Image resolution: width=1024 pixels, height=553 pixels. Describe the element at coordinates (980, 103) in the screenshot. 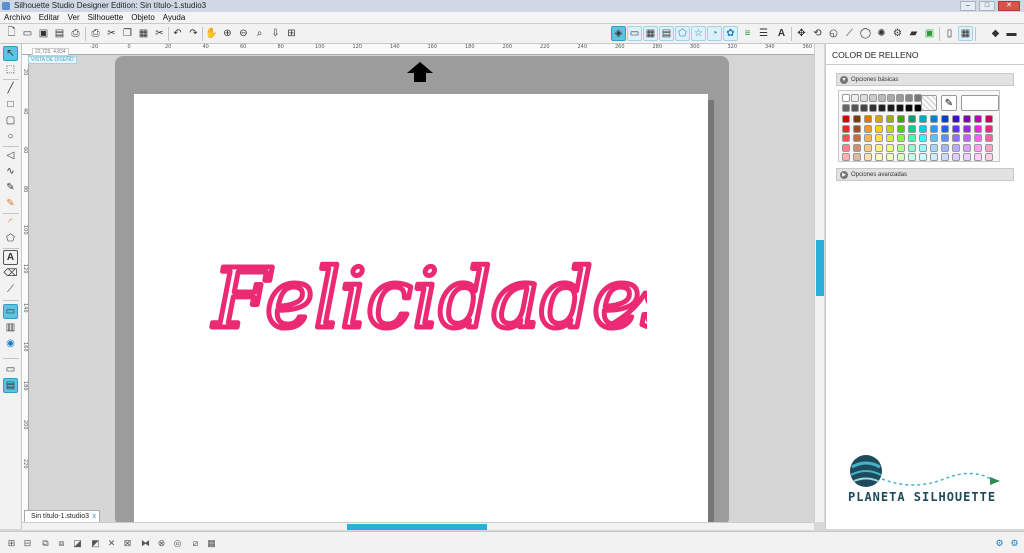

I see `current-color-preview` at that location.